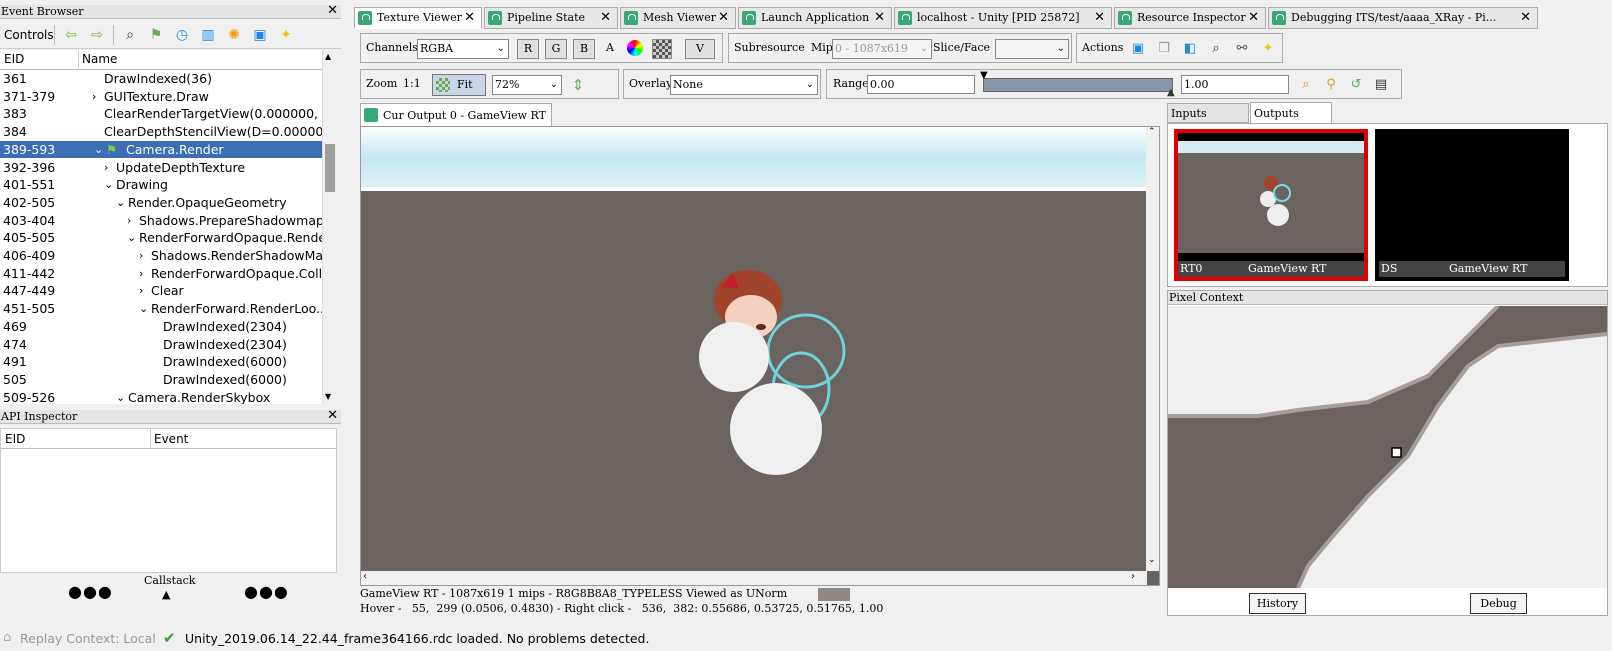 The height and width of the screenshot is (651, 1612). What do you see at coordinates (1403, 18) in the screenshot?
I see `document-tab: Debugging ITS/test/aaaa_XRay - Pi... ✕` at bounding box center [1403, 18].